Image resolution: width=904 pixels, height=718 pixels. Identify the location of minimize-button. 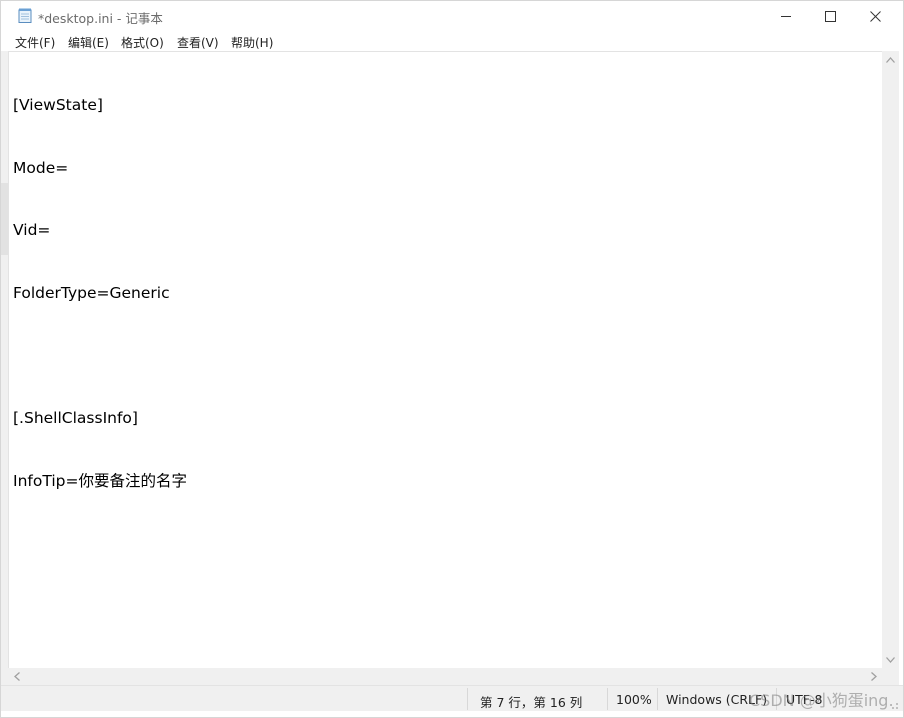
(786, 16).